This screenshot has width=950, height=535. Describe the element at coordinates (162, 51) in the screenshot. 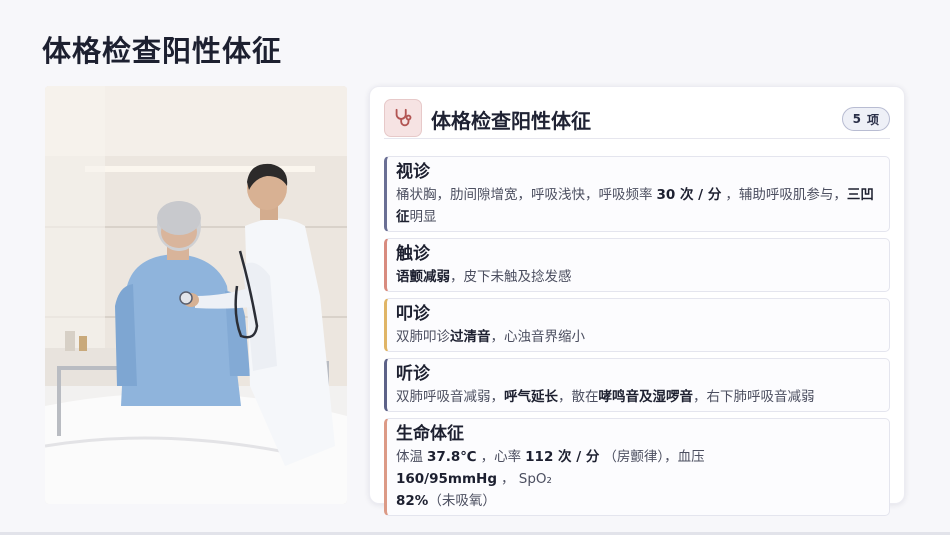

I see `page-title: 体格检查阳性体征` at that location.